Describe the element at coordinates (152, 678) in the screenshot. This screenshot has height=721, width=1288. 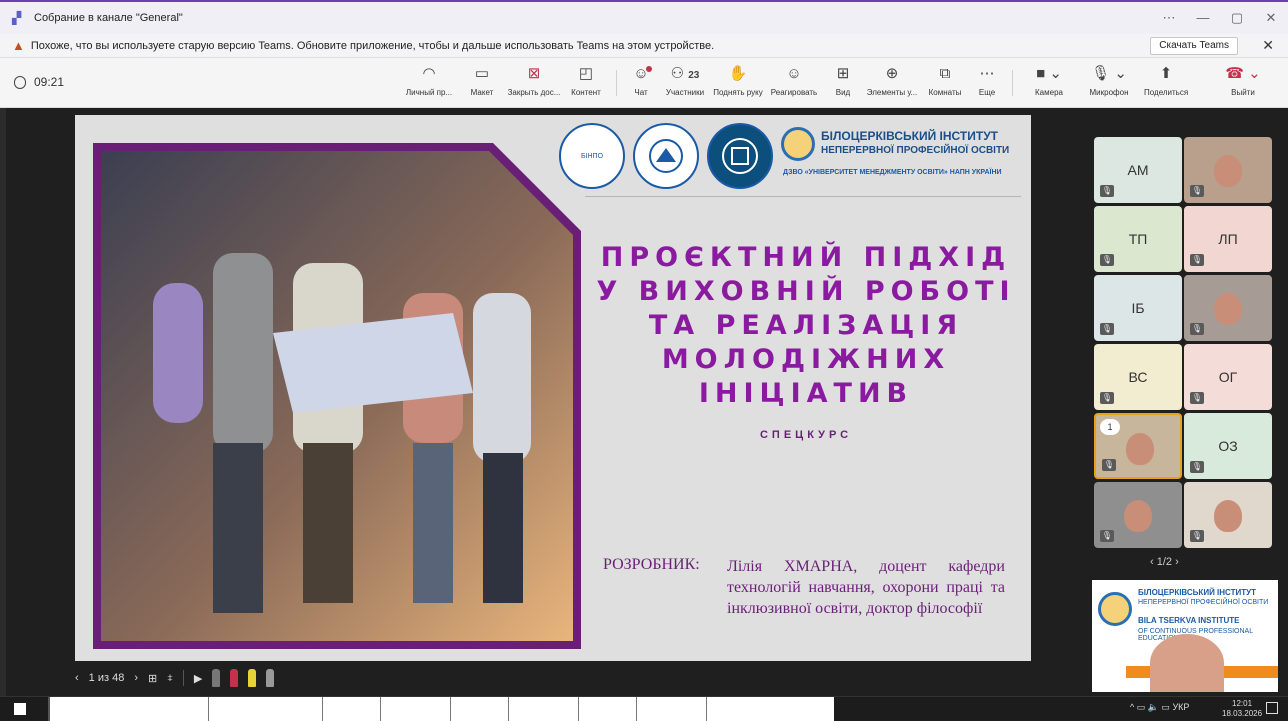
I see `grid-view-icon: ⊞` at that location.